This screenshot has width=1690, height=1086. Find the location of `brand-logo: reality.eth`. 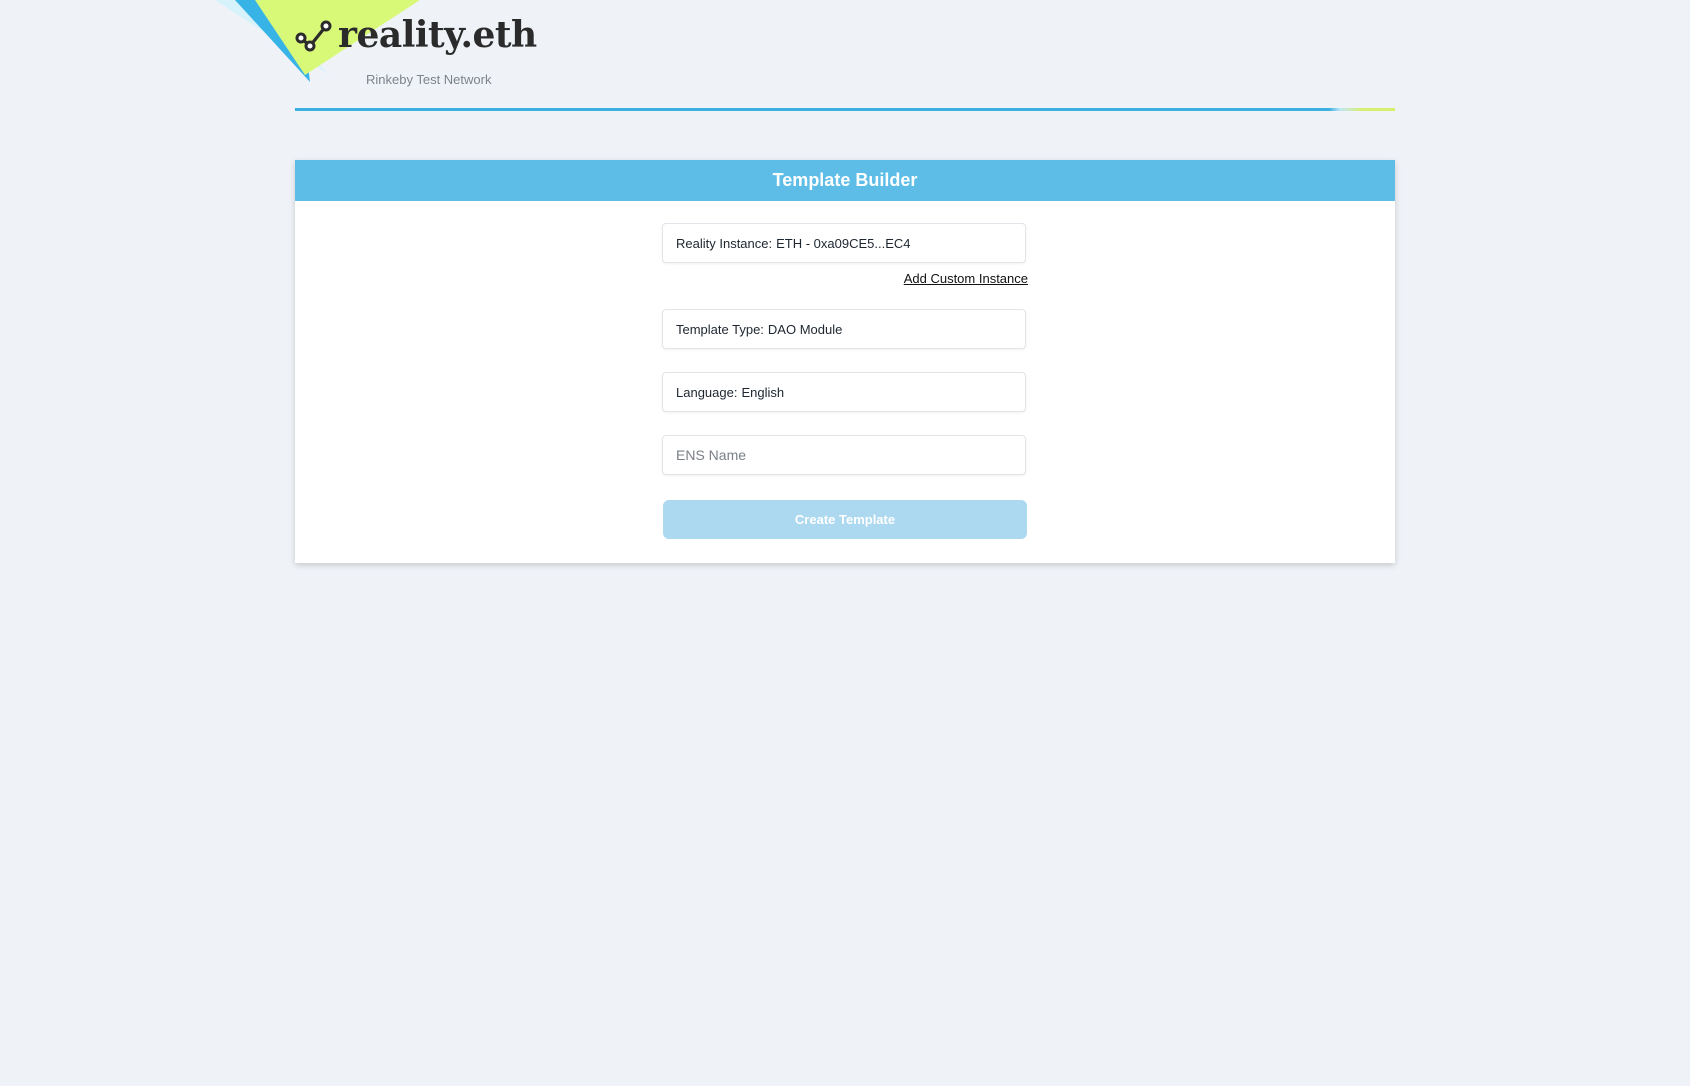

brand-logo: reality.eth is located at coordinates (415, 35).